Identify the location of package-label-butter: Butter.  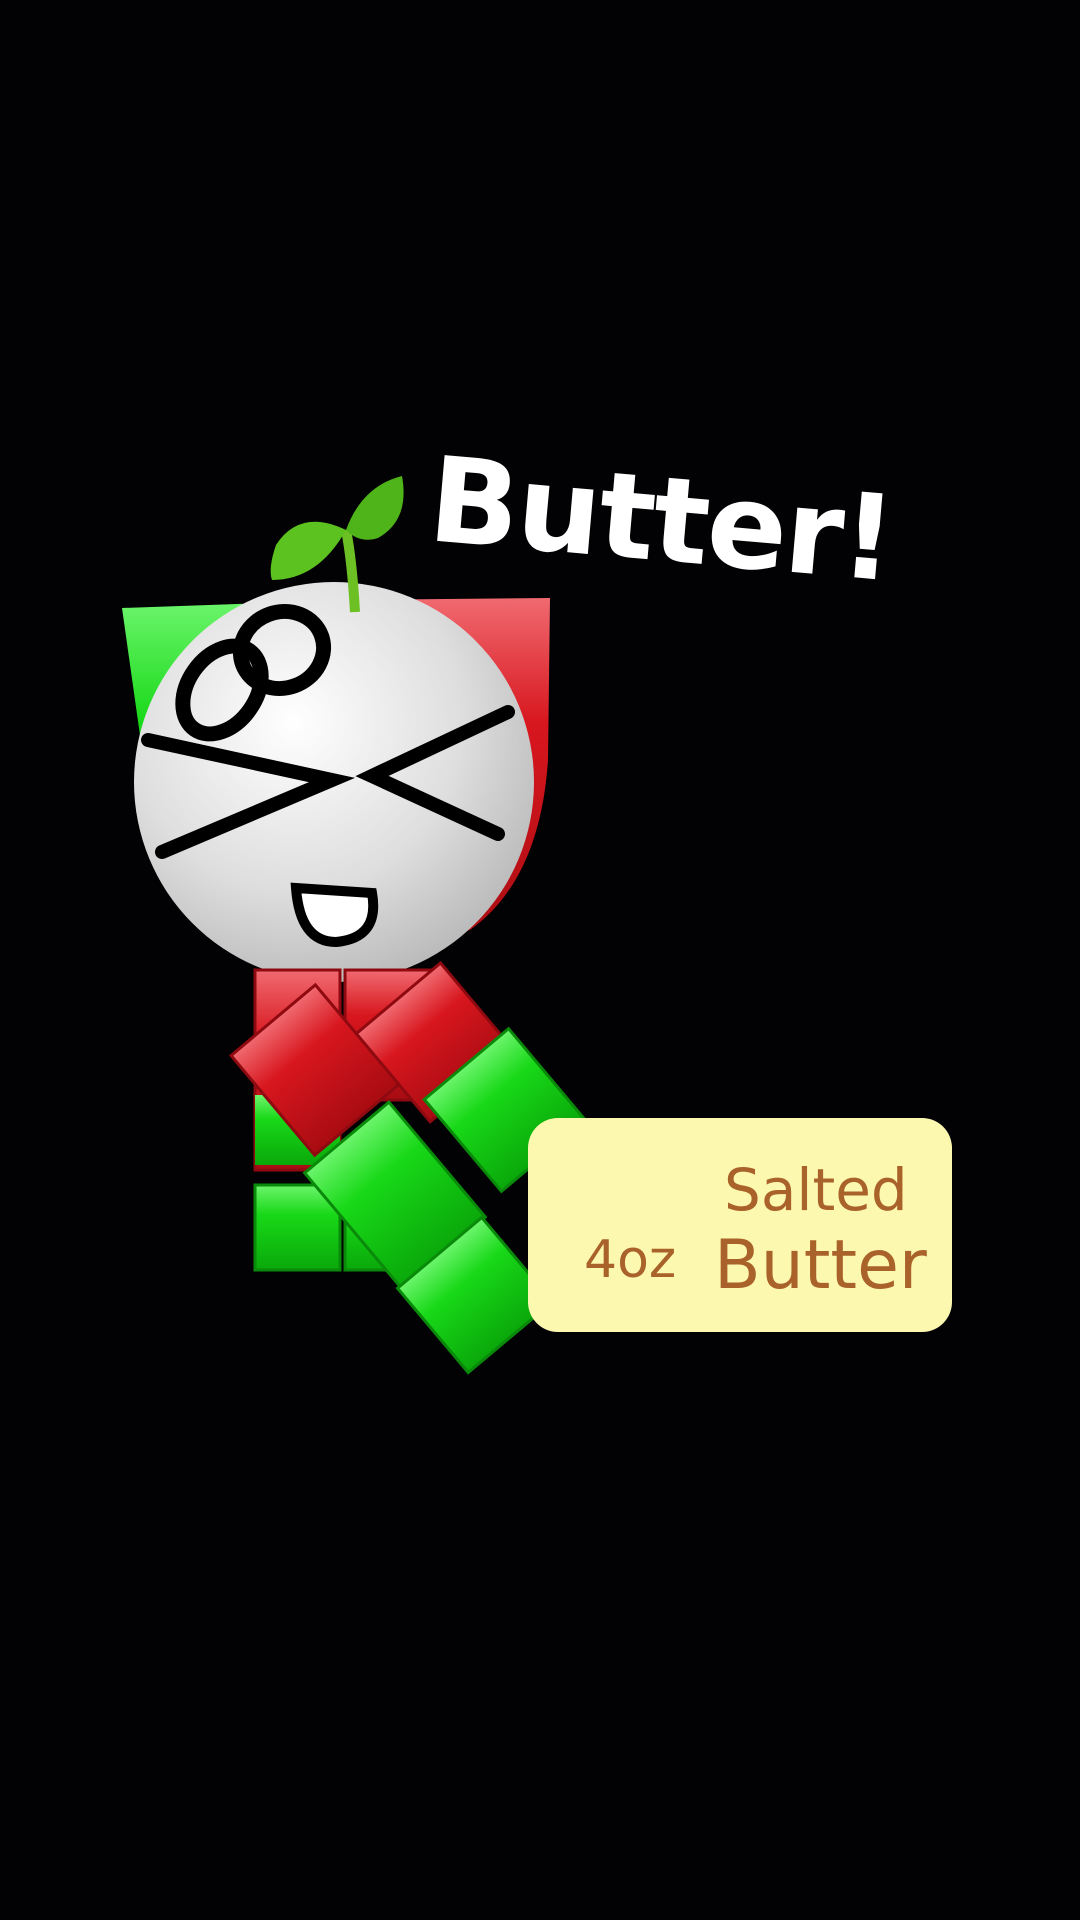
(820, 1265).